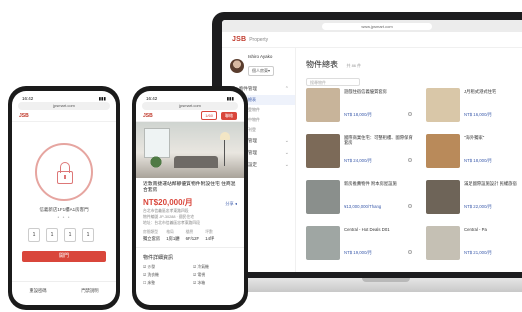 Image resolution: width=522 pixels, height=312 pixels. I want to click on phone-header: JSB 1/60 聯絡, so click(190, 116).